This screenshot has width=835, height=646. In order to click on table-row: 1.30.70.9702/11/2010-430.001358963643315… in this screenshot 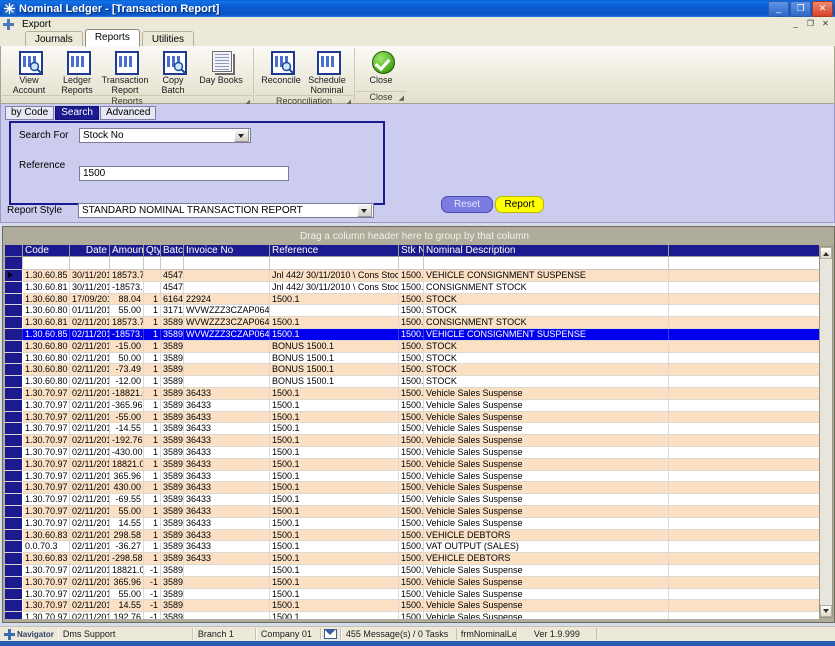, I will do `click(412, 452)`.